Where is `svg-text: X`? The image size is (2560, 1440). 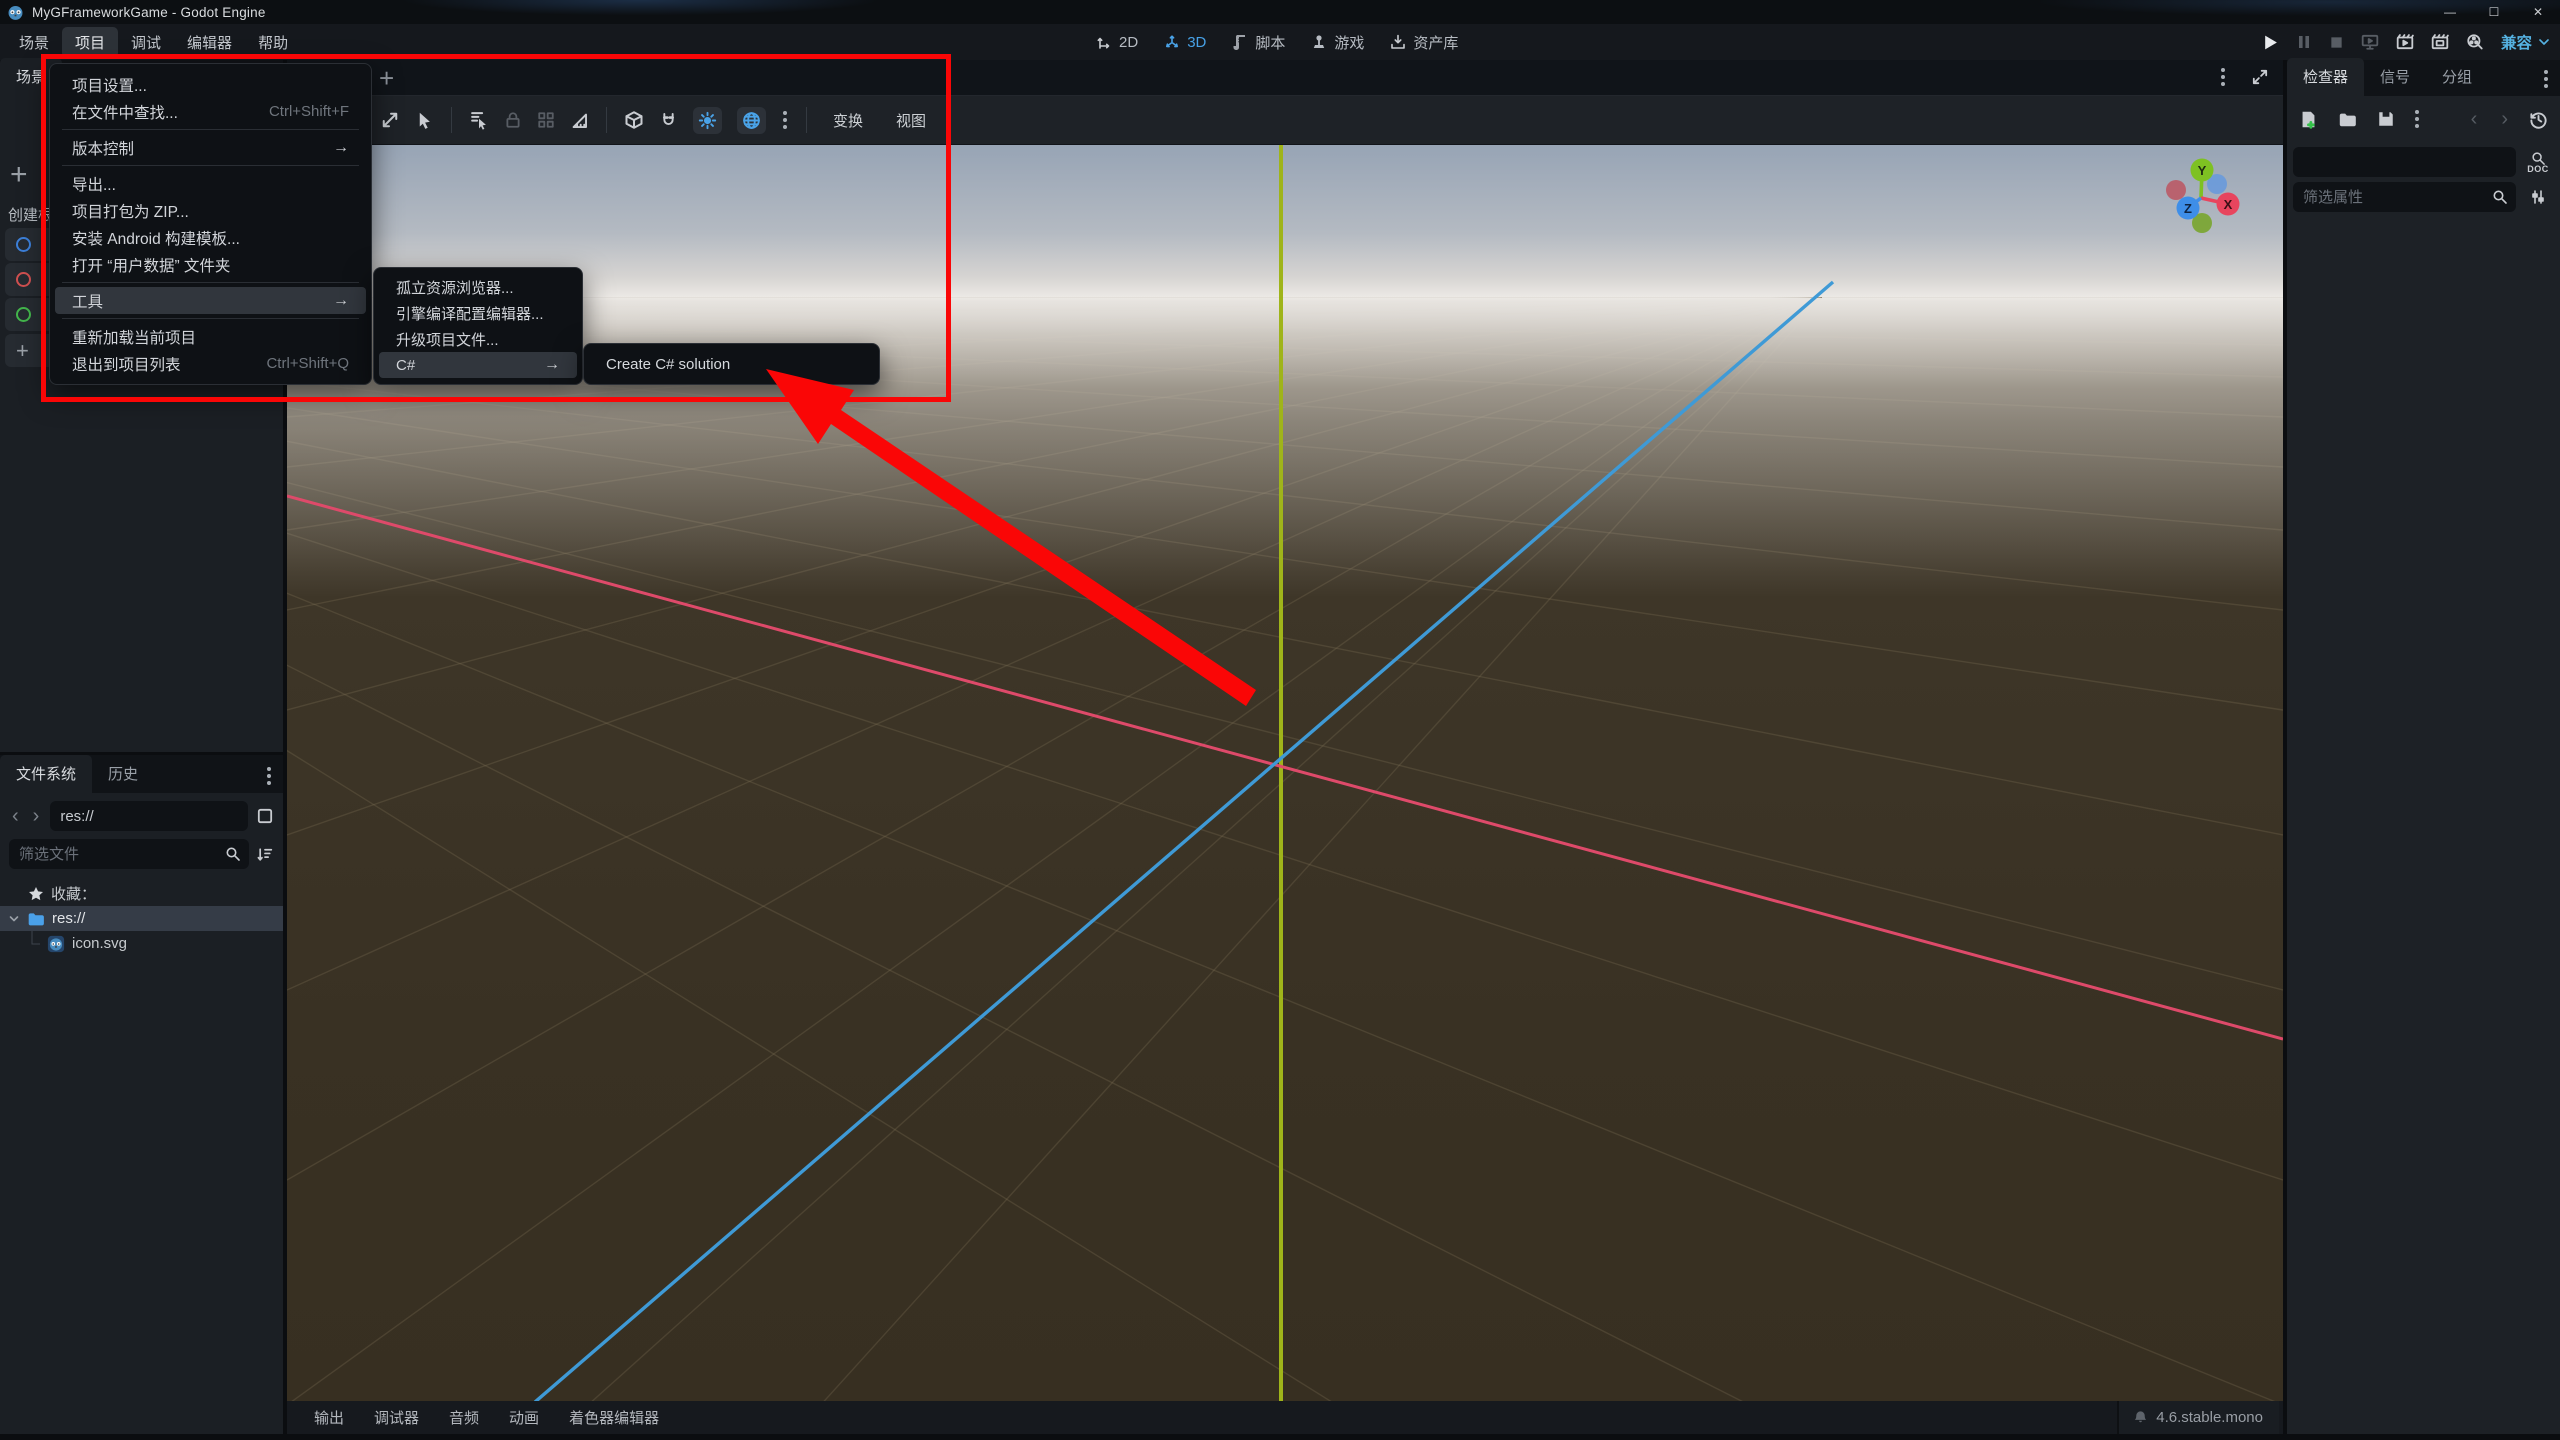
svg-text: X is located at coordinates (2228, 204).